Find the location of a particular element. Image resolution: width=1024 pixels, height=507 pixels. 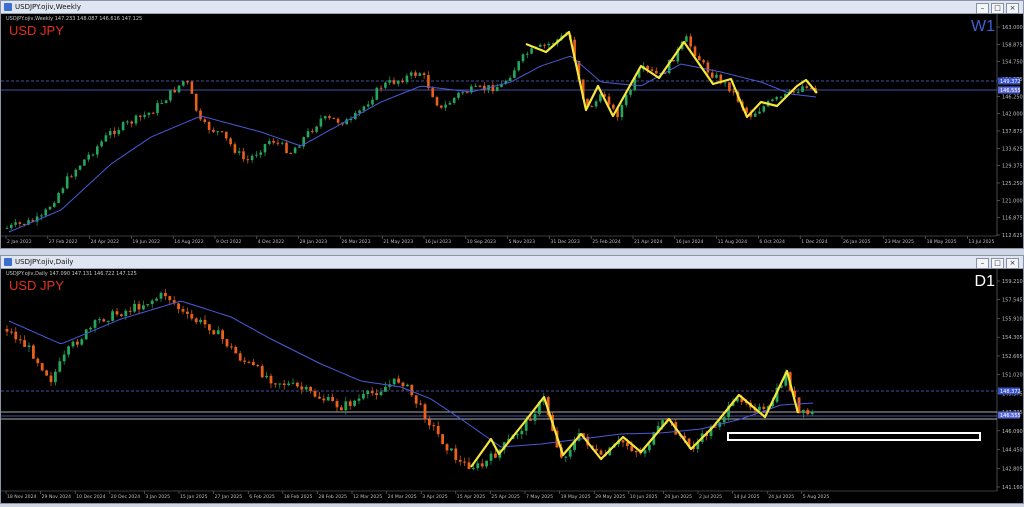

time-tick-label: 26 Jan 2025 is located at coordinates (857, 242).